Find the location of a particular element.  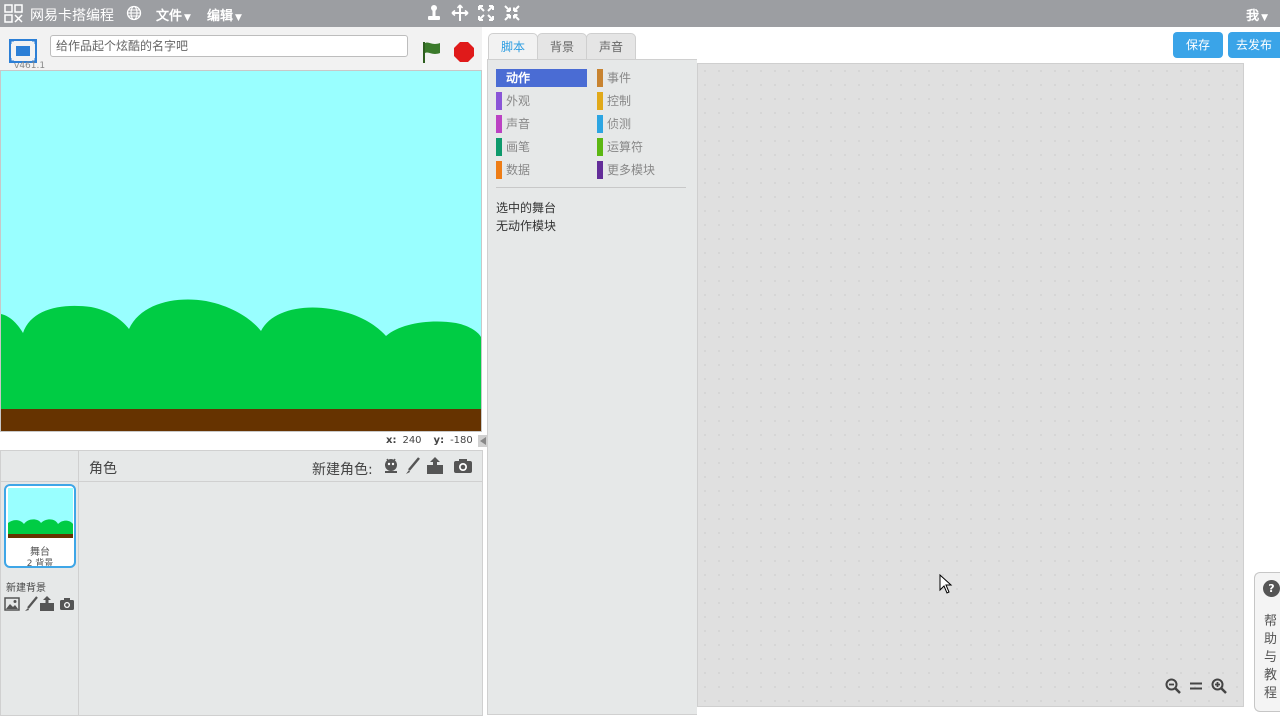

user-menu: 我 ▼ is located at coordinates (1257, 14).